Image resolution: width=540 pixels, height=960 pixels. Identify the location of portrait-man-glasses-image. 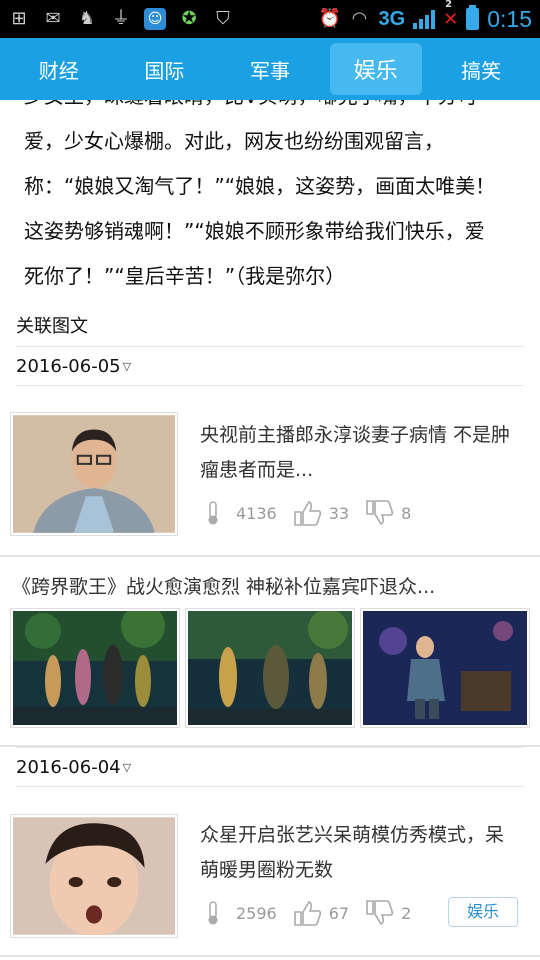
(94, 474).